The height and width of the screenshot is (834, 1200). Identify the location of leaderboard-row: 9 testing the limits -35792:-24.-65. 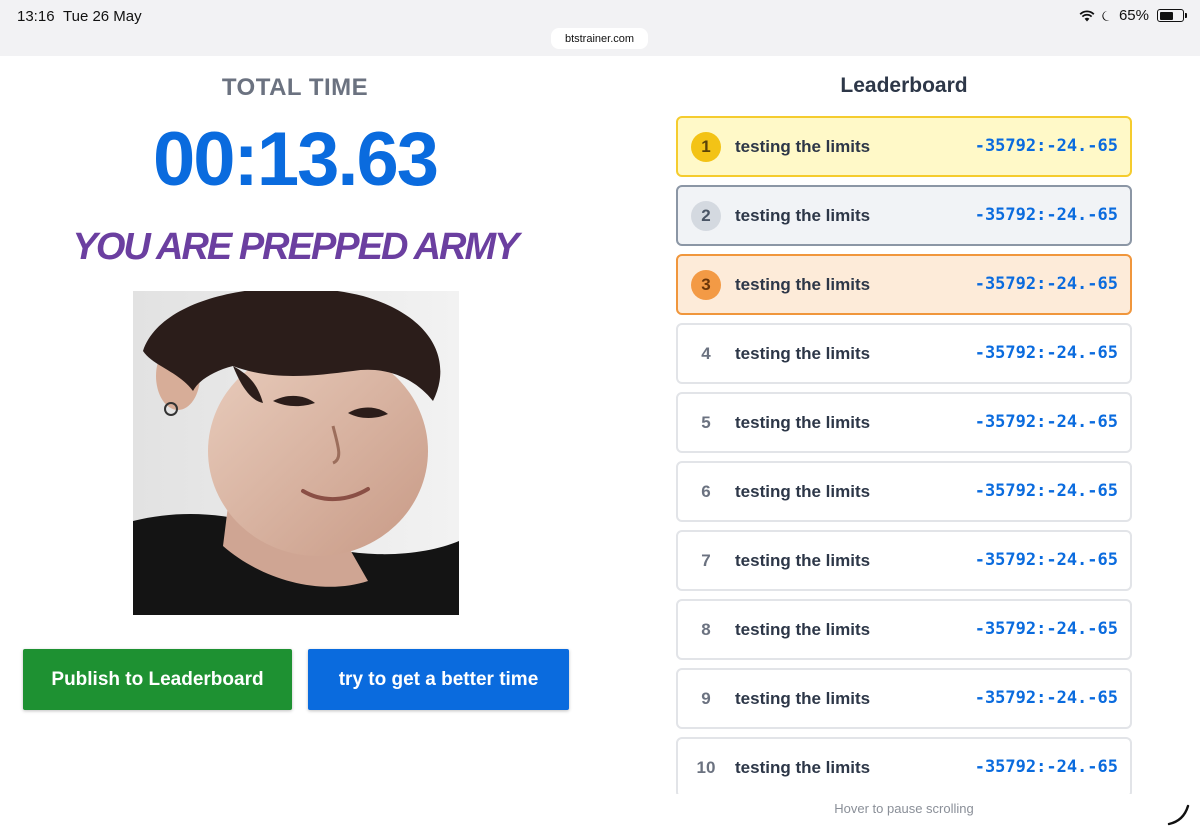
(904, 698).